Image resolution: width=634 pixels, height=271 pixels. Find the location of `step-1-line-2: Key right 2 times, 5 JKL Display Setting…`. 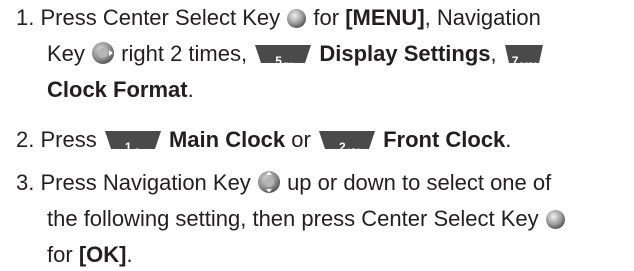

step-1-line-2: Key right 2 times, 5 JKL Display Setting… is located at coordinates (323, 56).